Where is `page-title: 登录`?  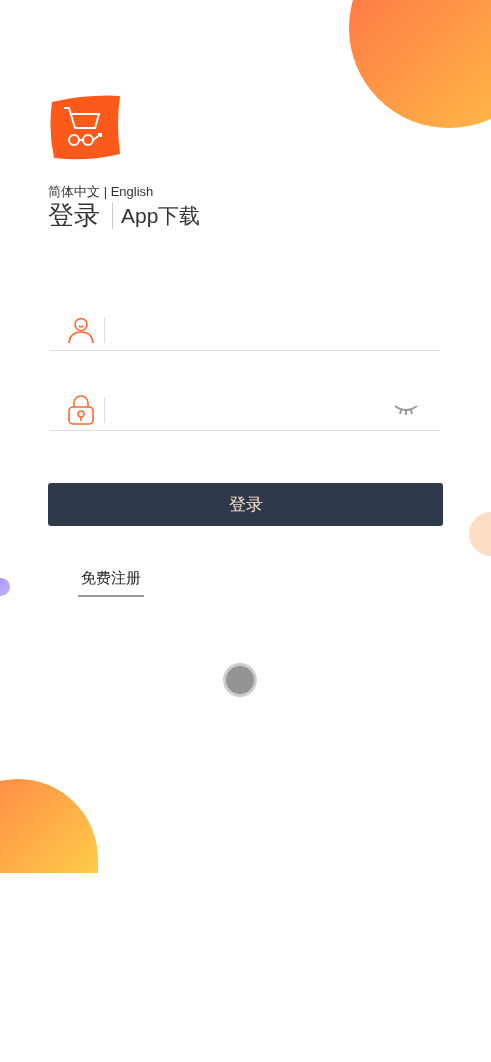
page-title: 登录 is located at coordinates (74, 215).